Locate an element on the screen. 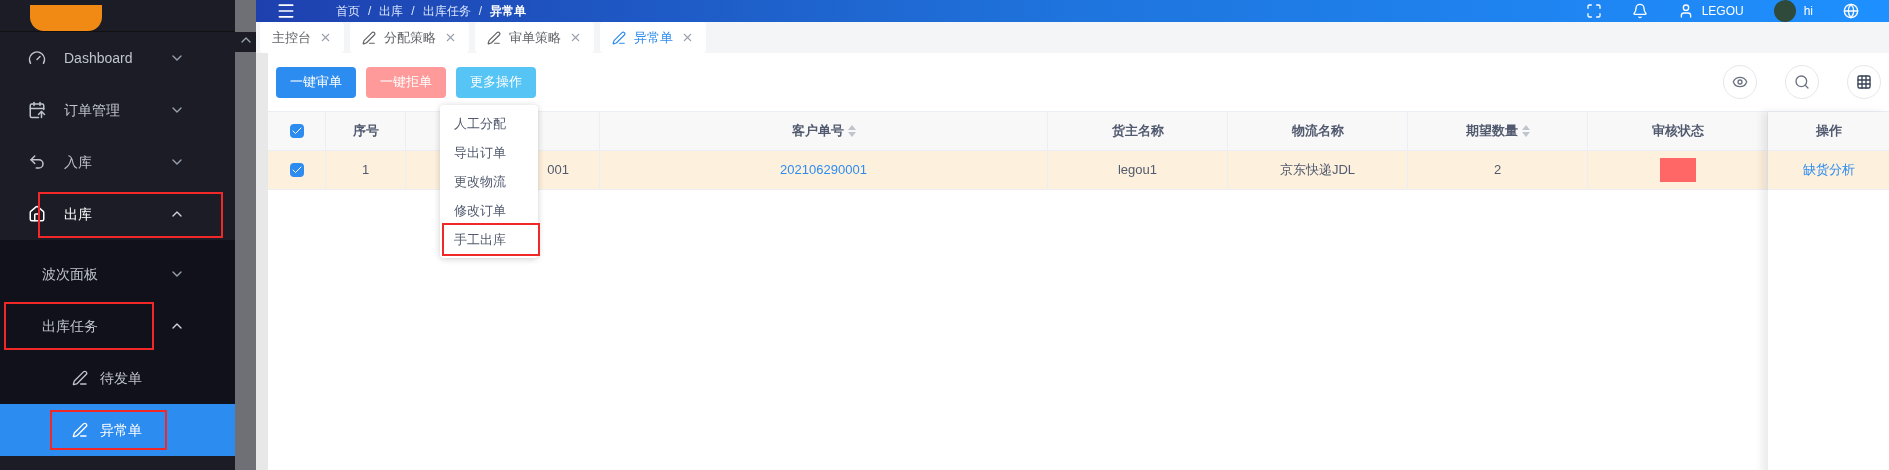  table-cell: 202106290001 is located at coordinates (824, 170).